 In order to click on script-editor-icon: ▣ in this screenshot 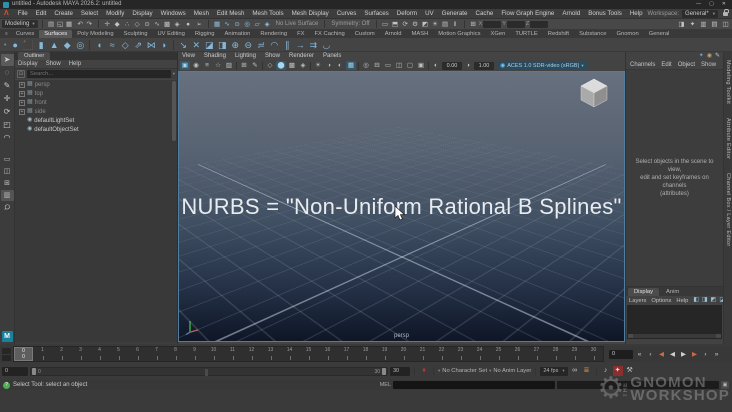, I will do `click(725, 385)`.